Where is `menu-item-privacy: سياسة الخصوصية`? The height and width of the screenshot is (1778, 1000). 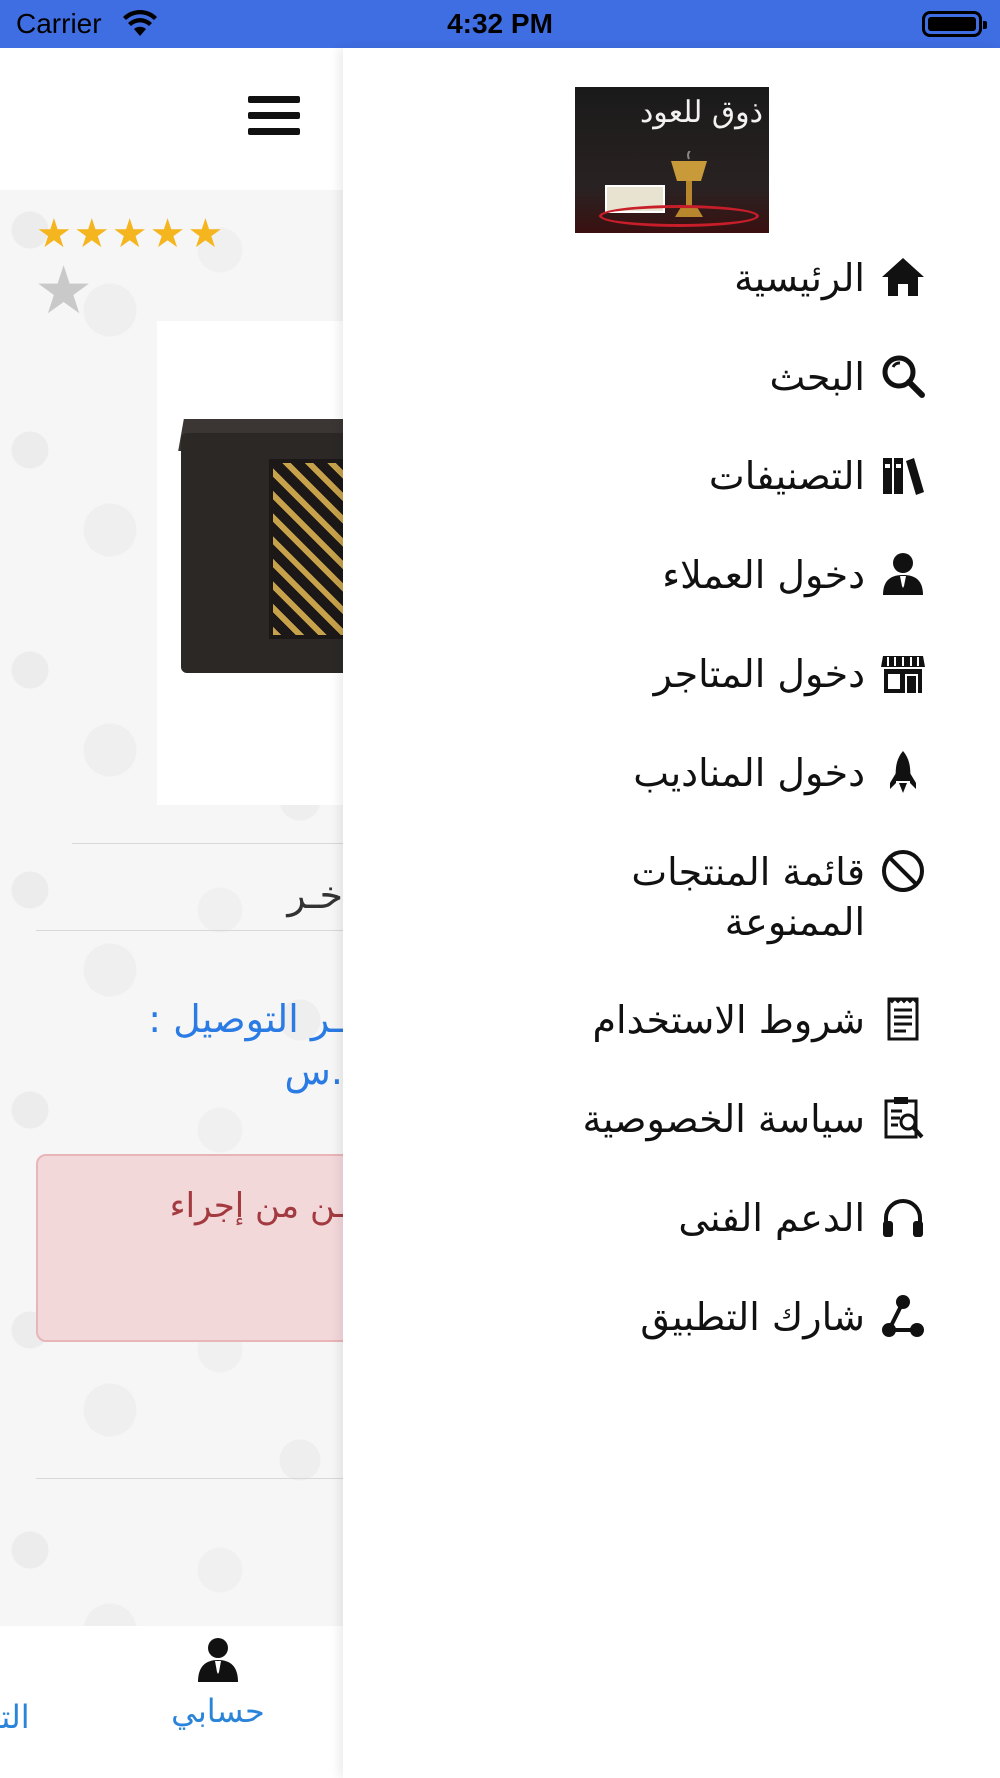
menu-item-privacy: سياسة الخصوصية is located at coordinates (754, 1119).